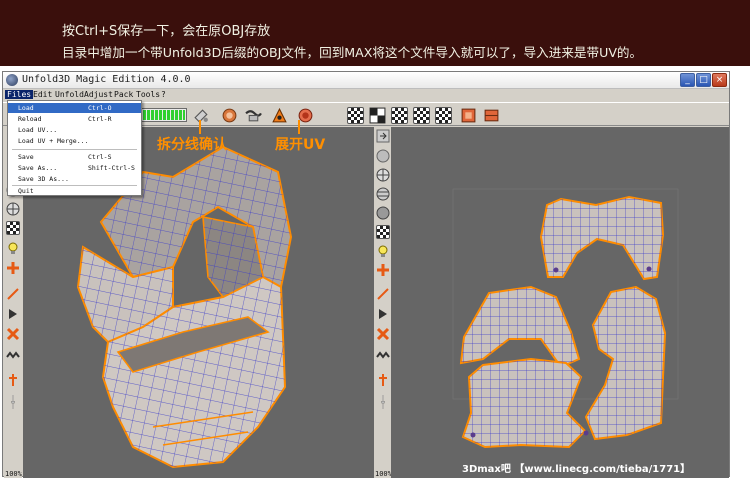 This screenshot has width=750, height=483. Describe the element at coordinates (69, 94) in the screenshot. I see `menu-unfold: Unfold` at that location.